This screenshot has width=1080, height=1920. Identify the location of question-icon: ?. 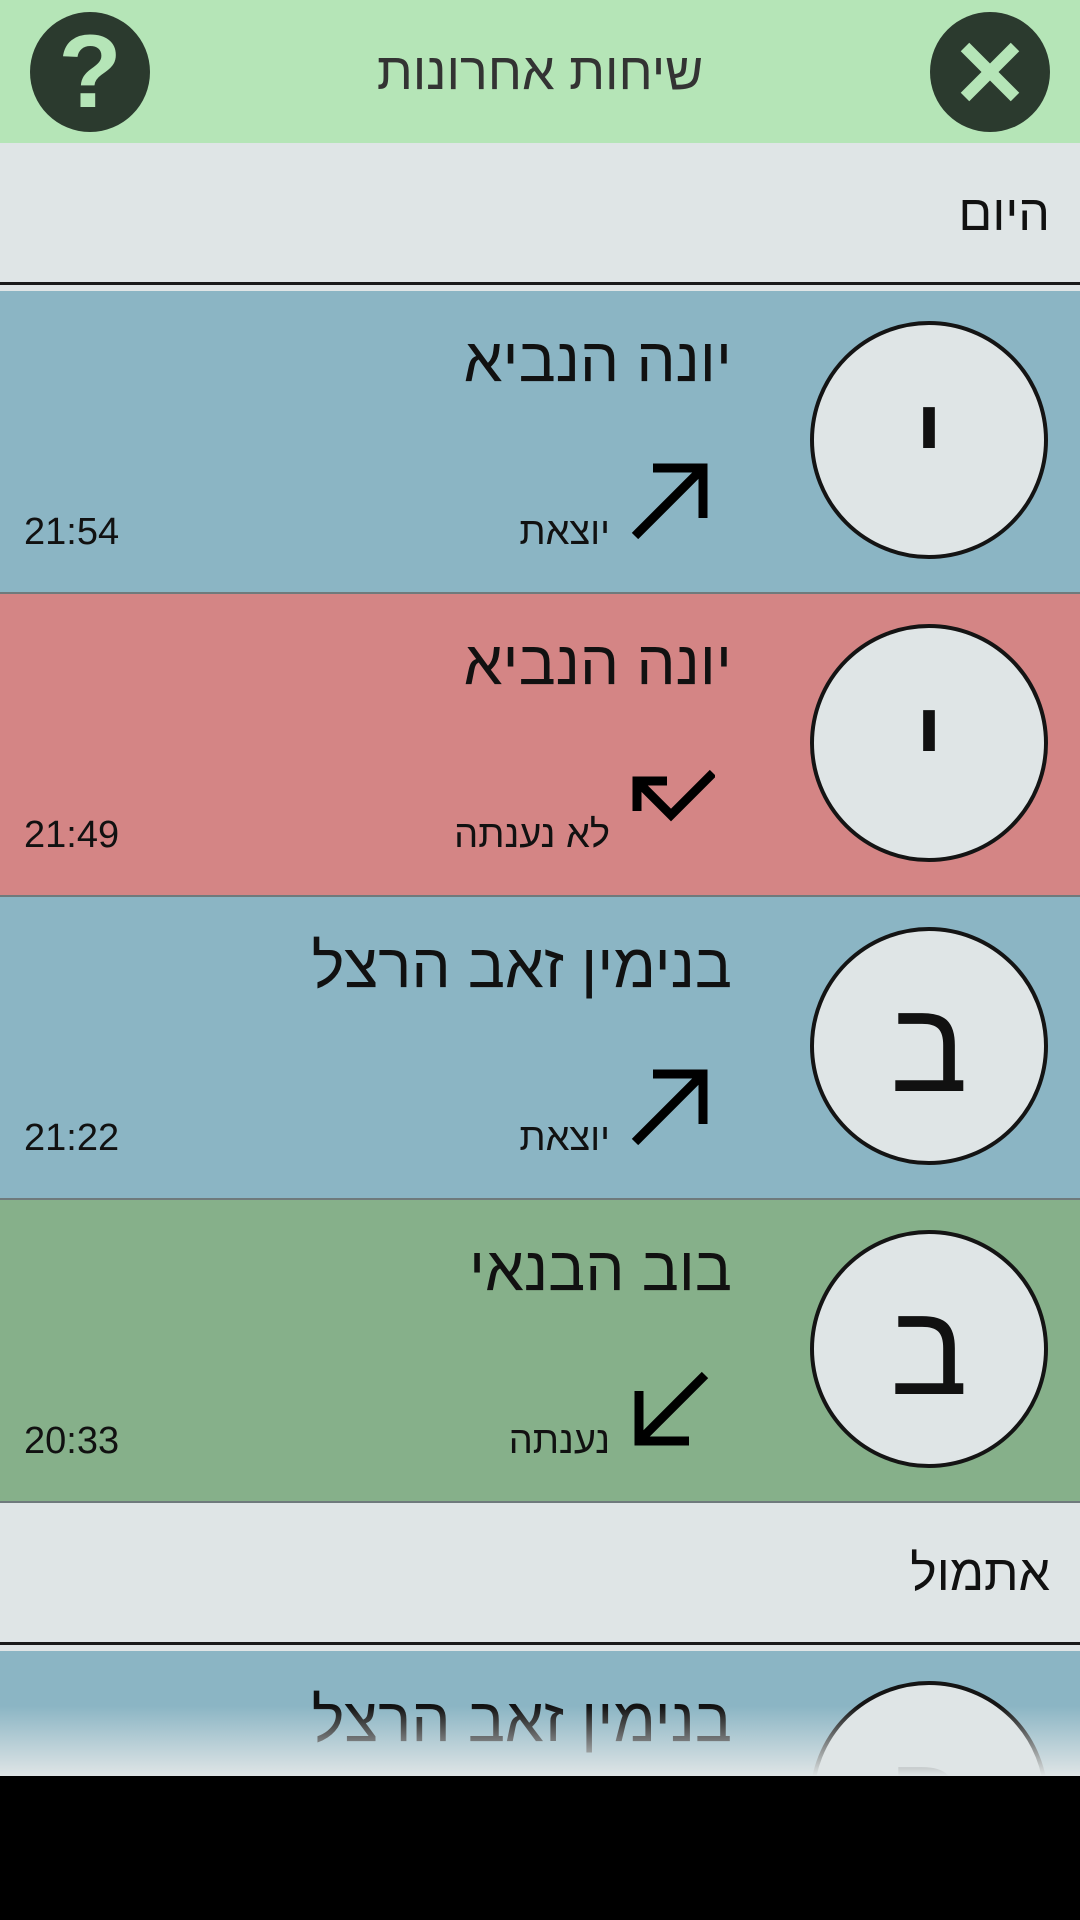
(90, 72).